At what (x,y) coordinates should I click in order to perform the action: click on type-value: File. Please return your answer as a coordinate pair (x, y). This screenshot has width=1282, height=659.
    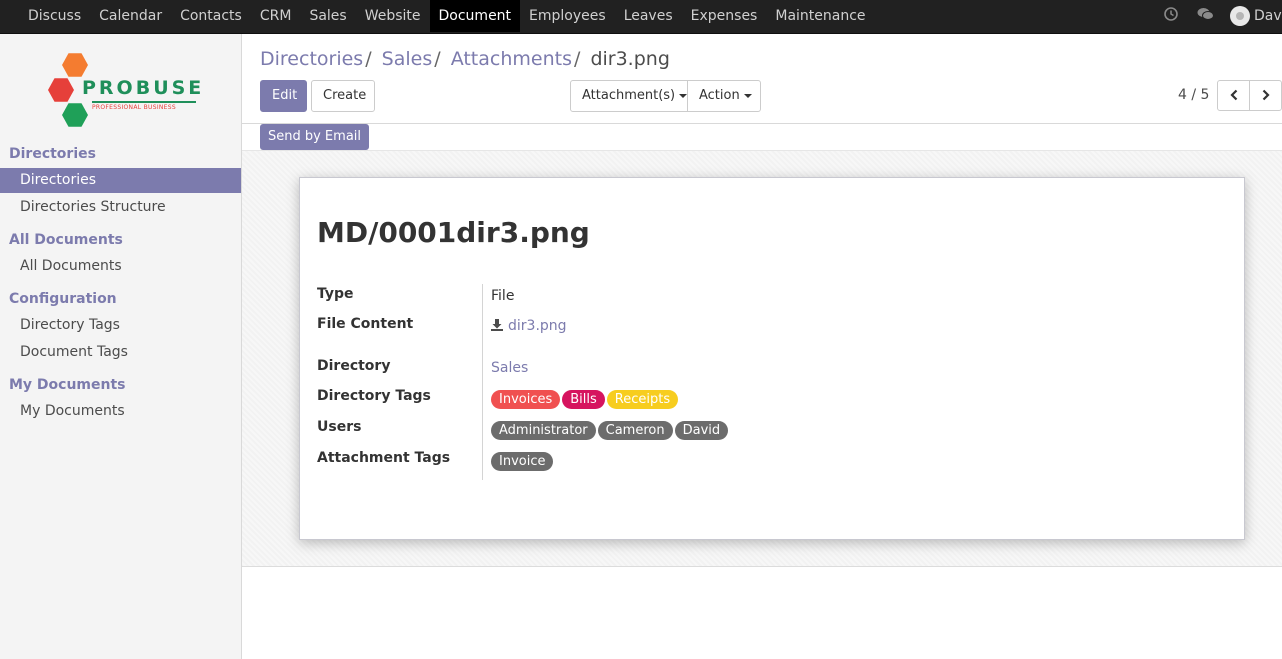
    Looking at the image, I should click on (502, 296).